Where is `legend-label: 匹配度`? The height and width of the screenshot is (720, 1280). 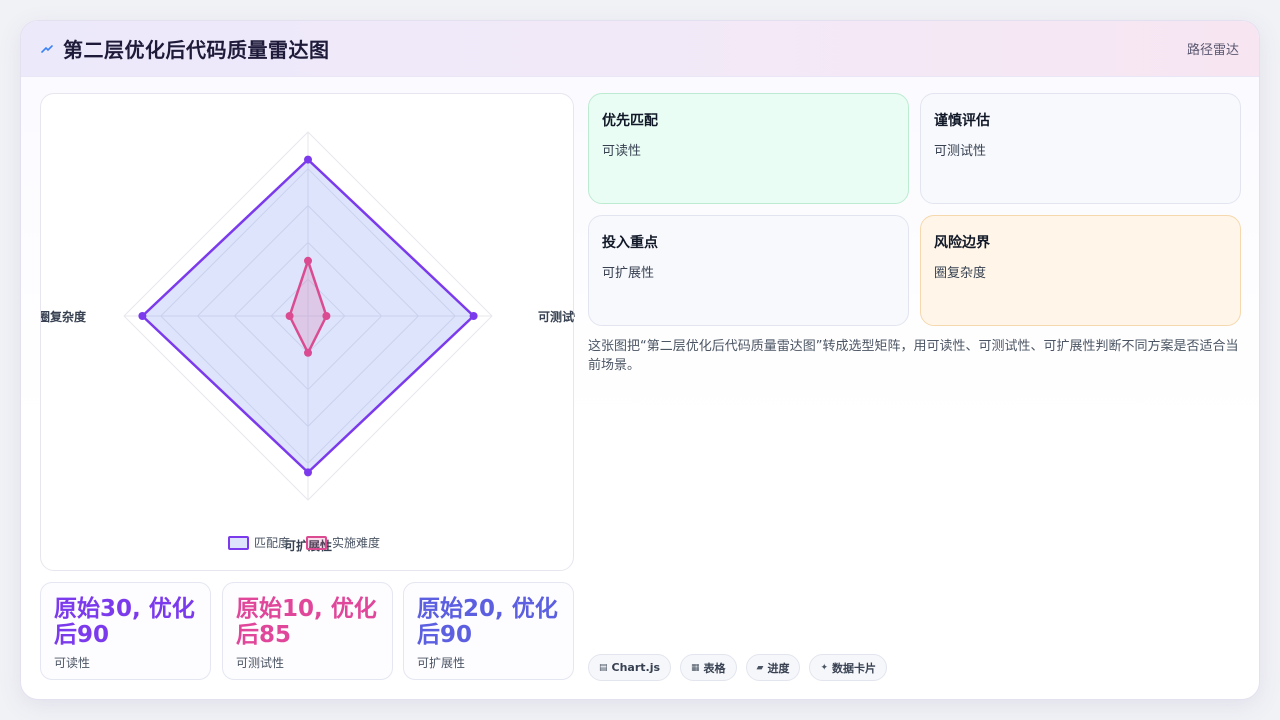
legend-label: 匹配度 is located at coordinates (272, 542).